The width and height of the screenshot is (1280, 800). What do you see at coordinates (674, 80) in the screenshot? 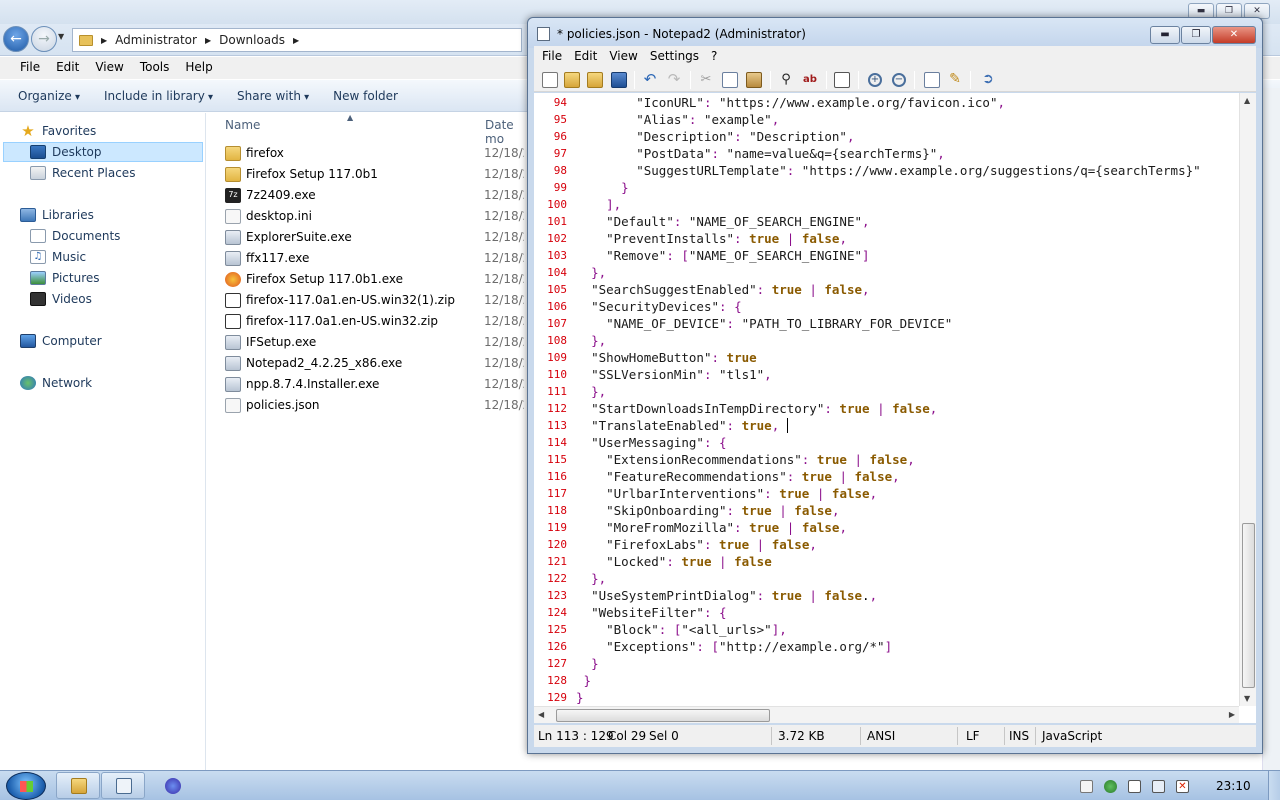
I see `redo-icon: ↷` at bounding box center [674, 80].